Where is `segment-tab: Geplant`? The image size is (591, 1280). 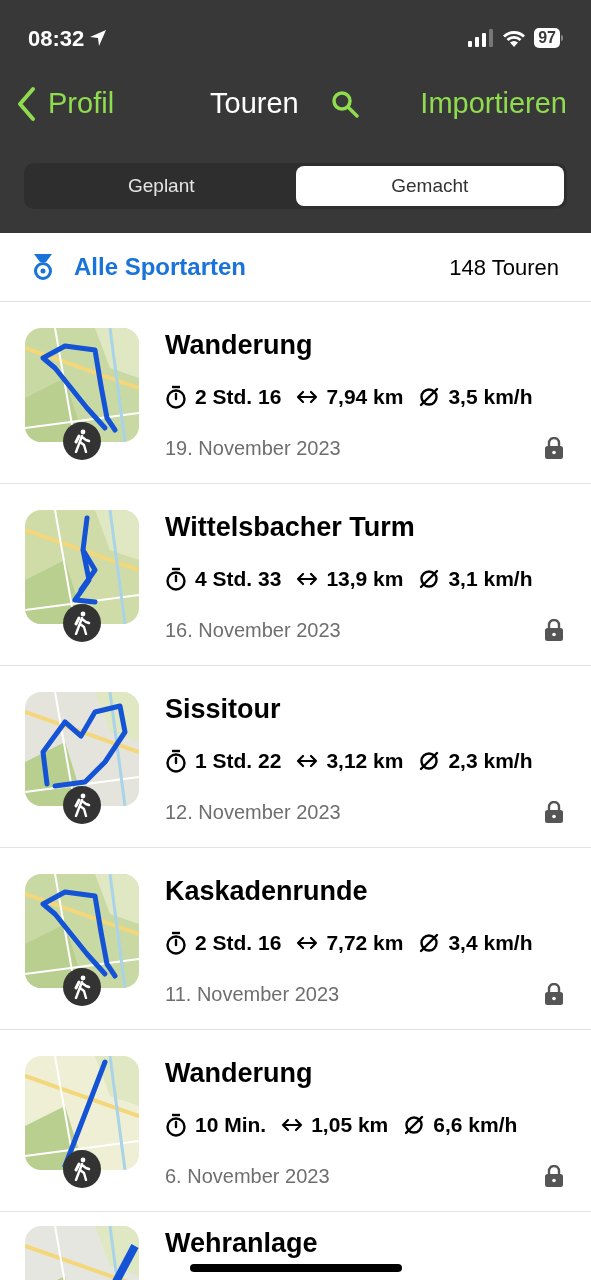 segment-tab: Geplant is located at coordinates (161, 186).